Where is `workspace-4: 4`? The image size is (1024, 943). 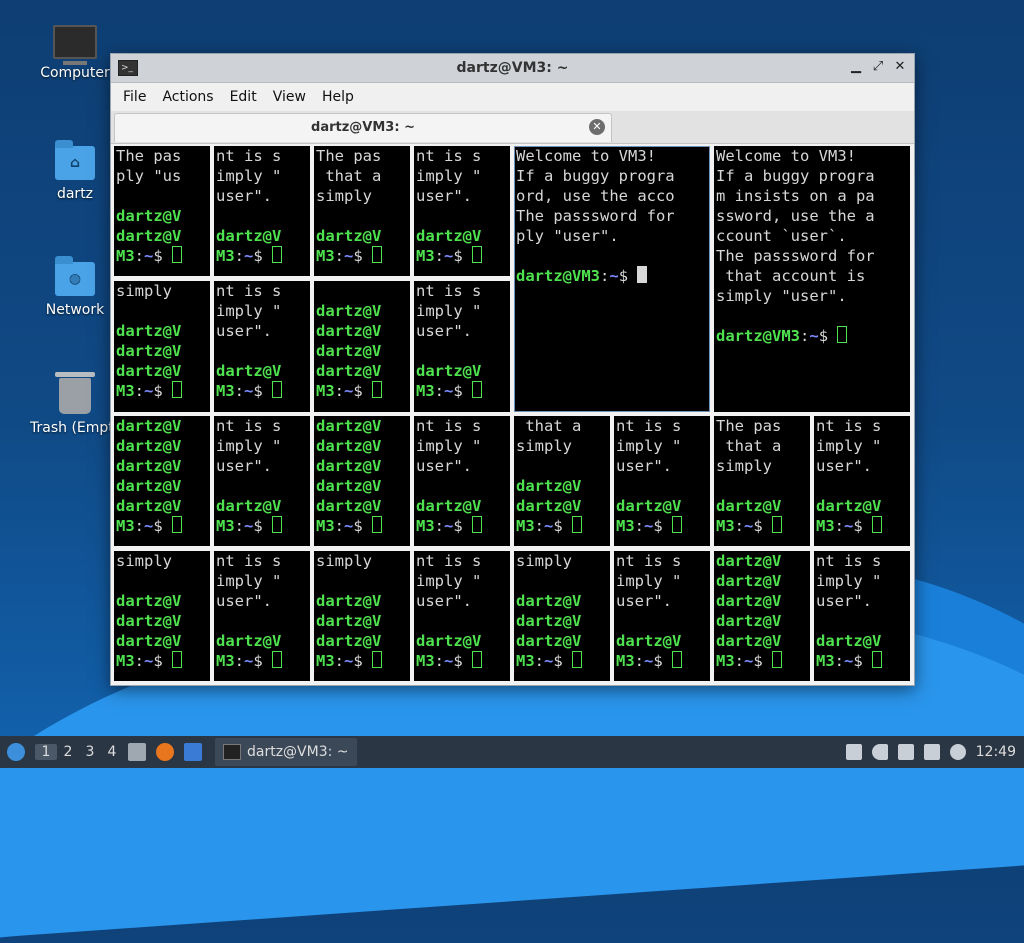 workspace-4: 4 is located at coordinates (112, 752).